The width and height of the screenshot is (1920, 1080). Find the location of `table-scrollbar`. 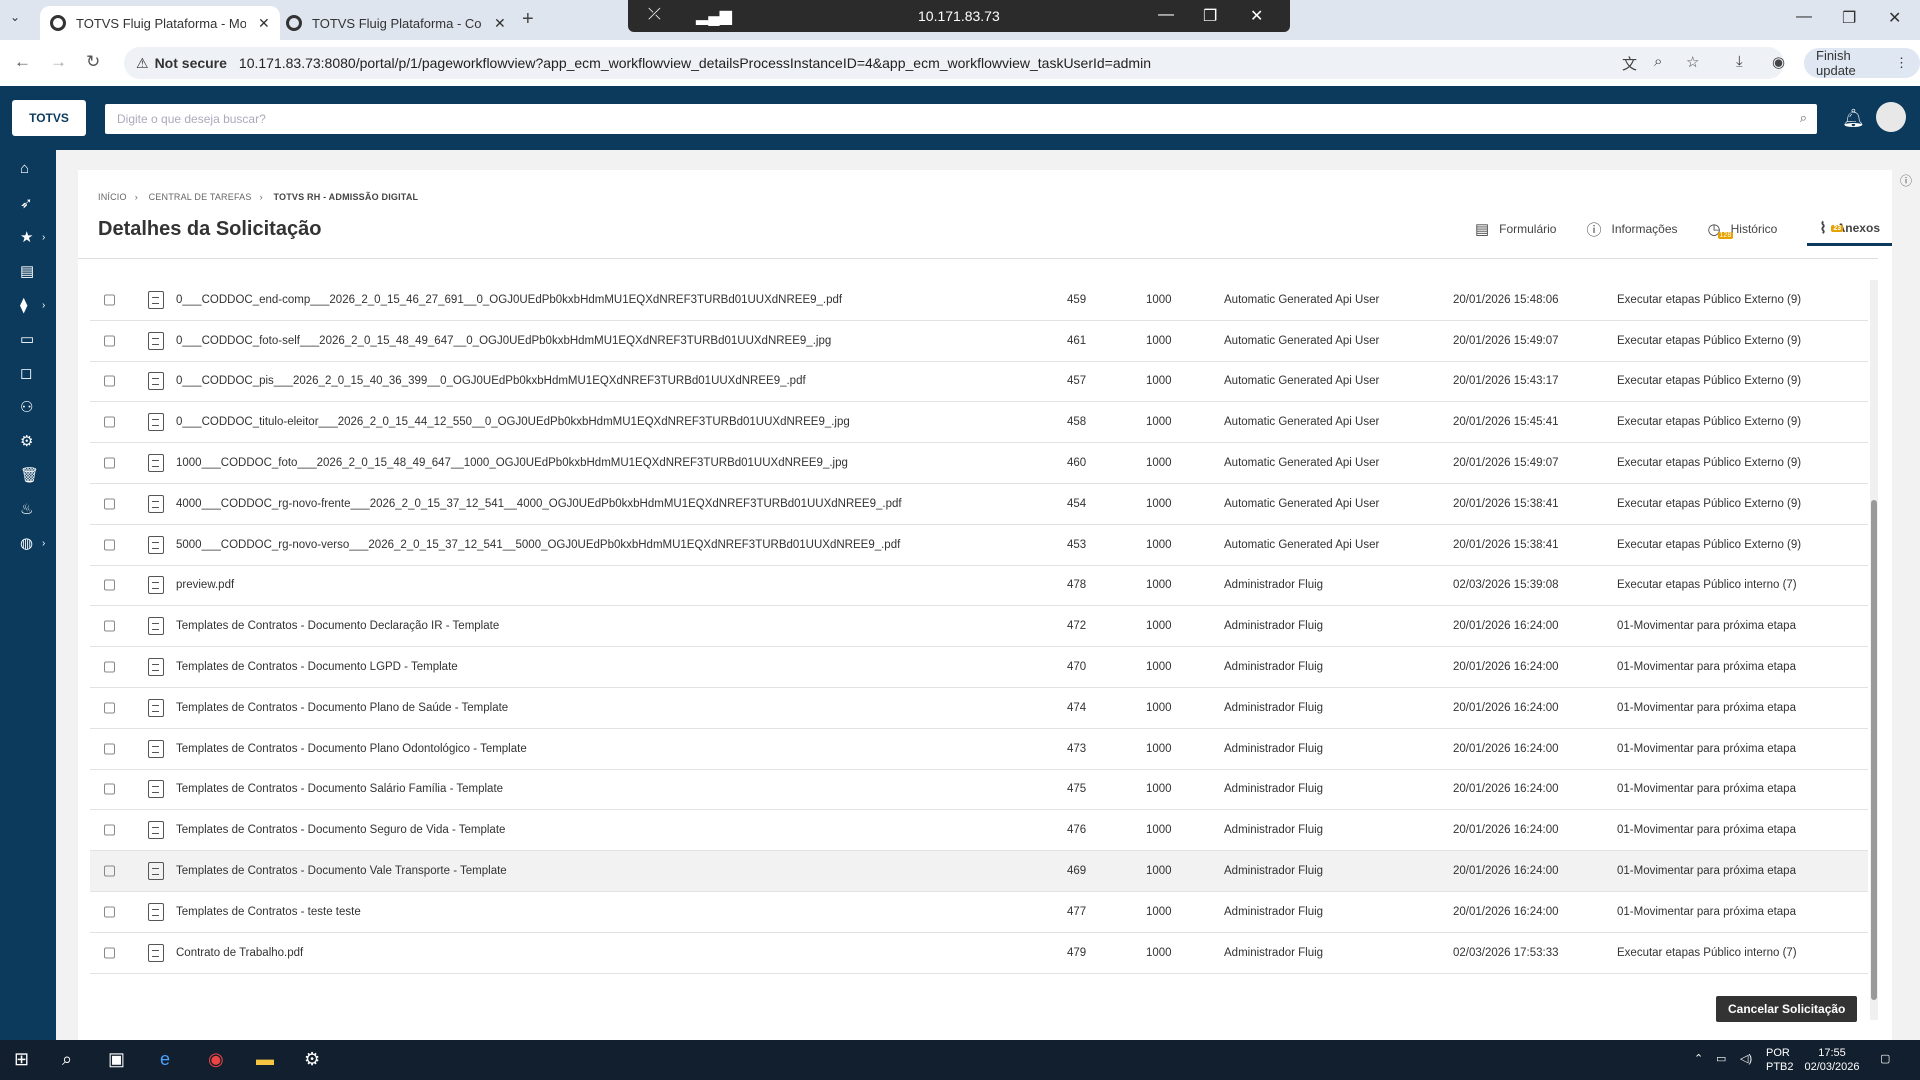

table-scrollbar is located at coordinates (1874, 650).